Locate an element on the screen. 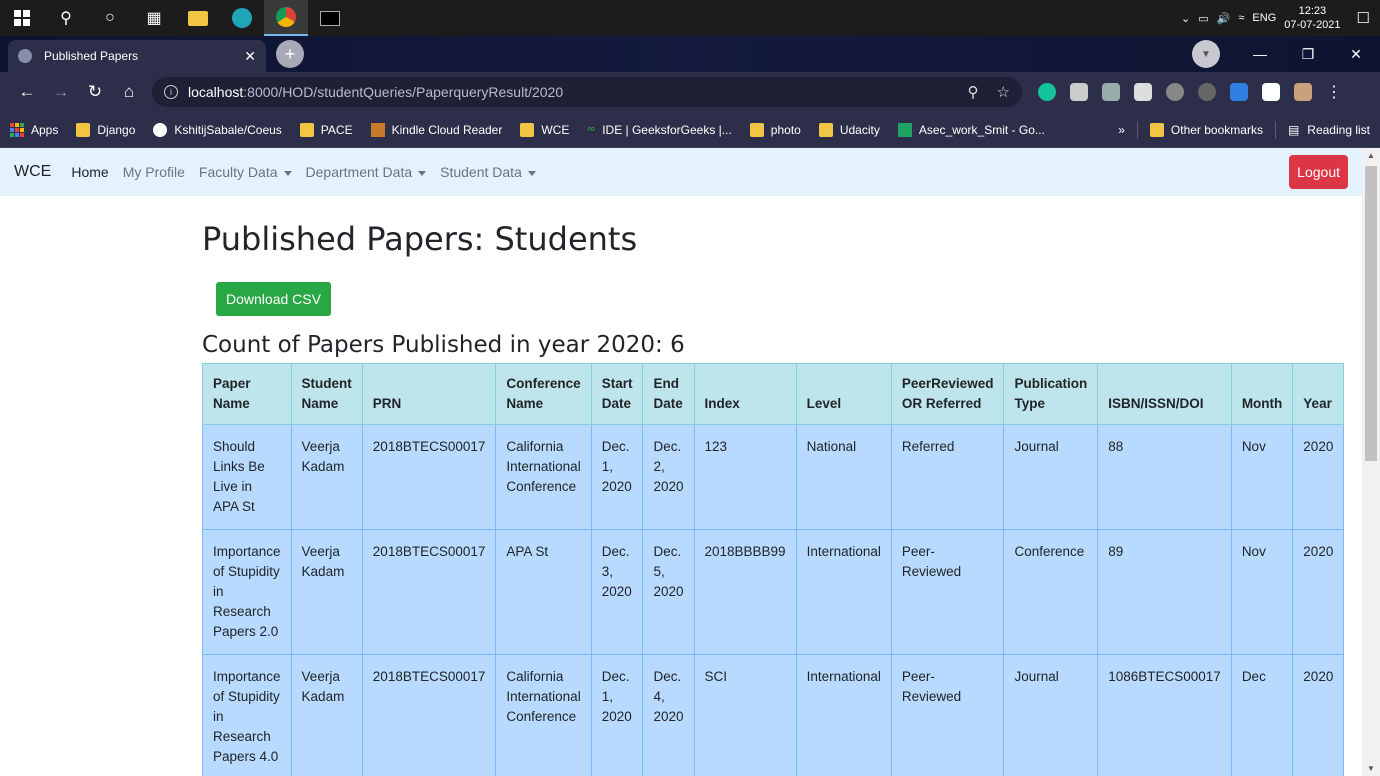  page-scrollbar: ▲ ▼ is located at coordinates (1371, 462).